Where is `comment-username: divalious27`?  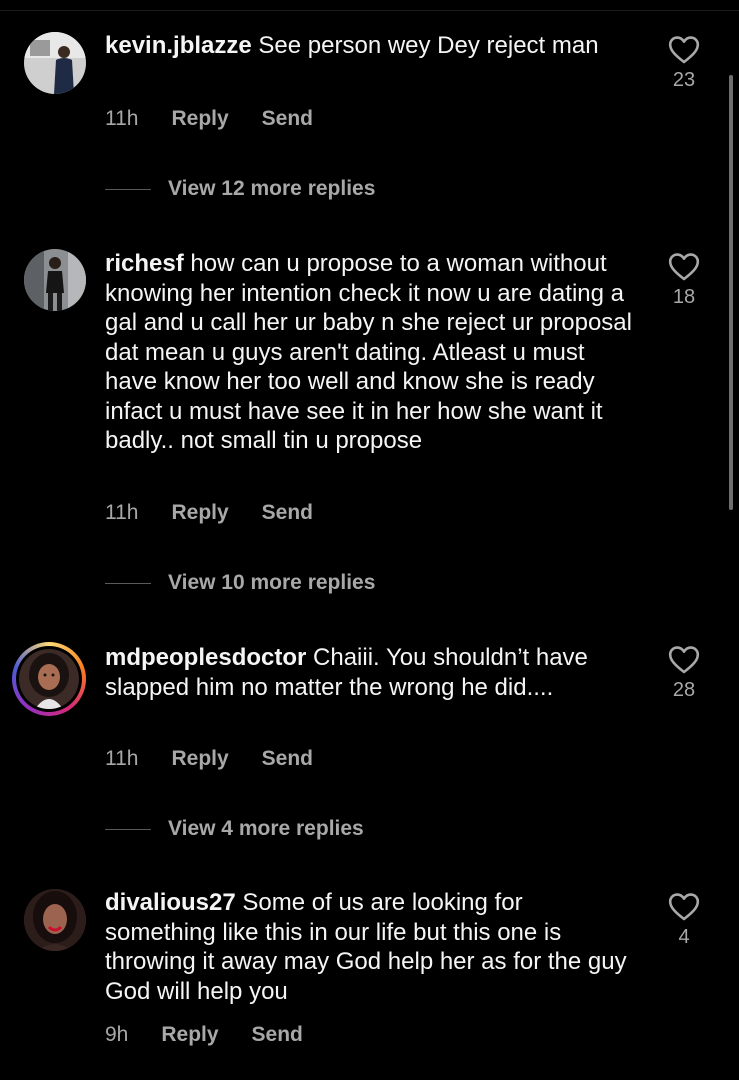 comment-username: divalious27 is located at coordinates (170, 902).